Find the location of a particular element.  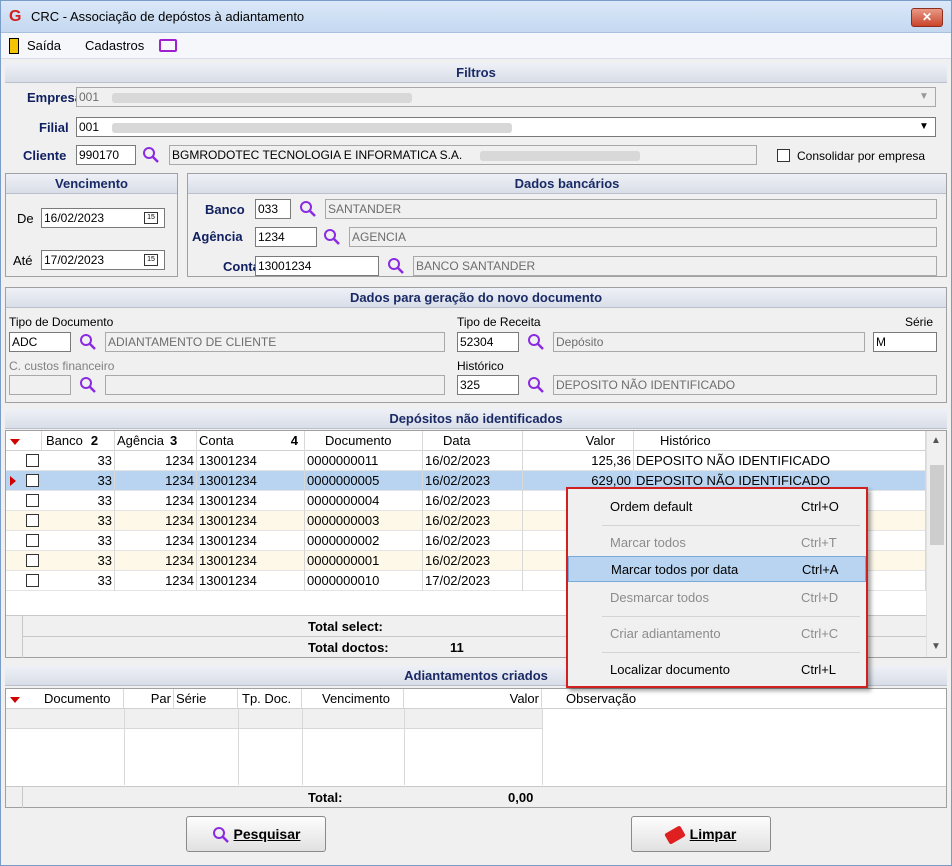

search-button: Pesquisar is located at coordinates (256, 834).